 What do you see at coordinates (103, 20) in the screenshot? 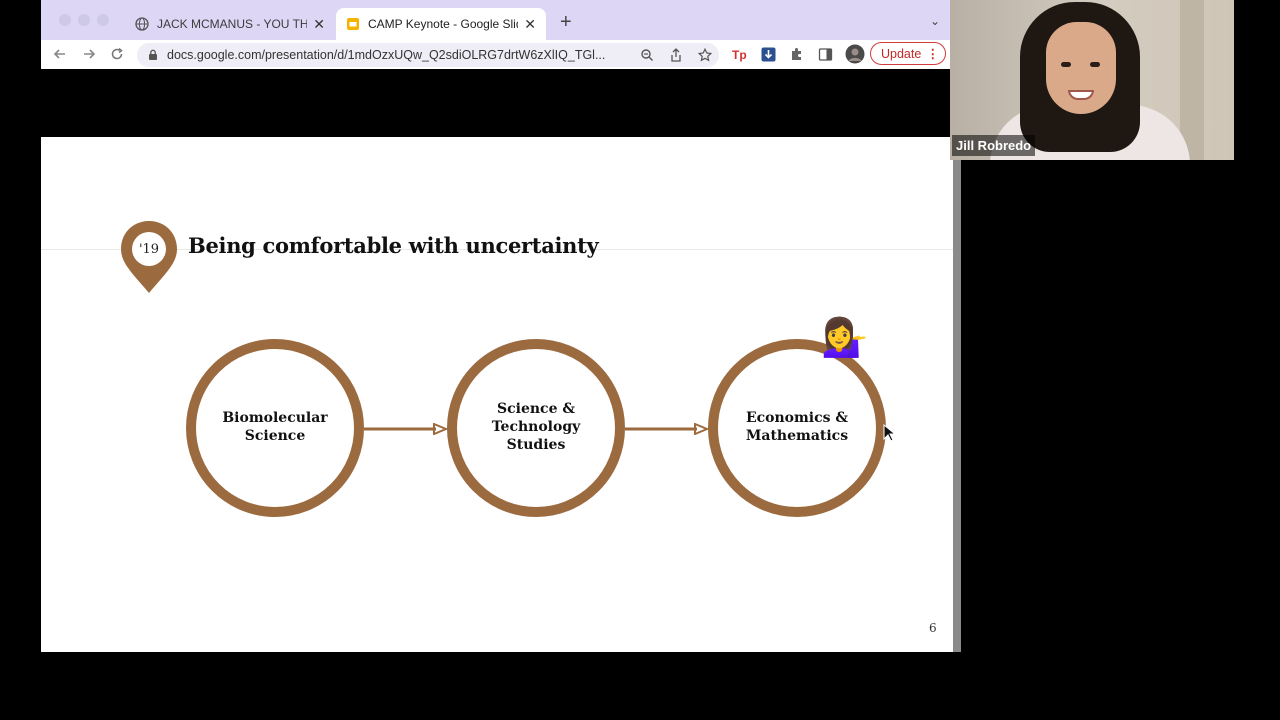
I see `maximize-window-button` at bounding box center [103, 20].